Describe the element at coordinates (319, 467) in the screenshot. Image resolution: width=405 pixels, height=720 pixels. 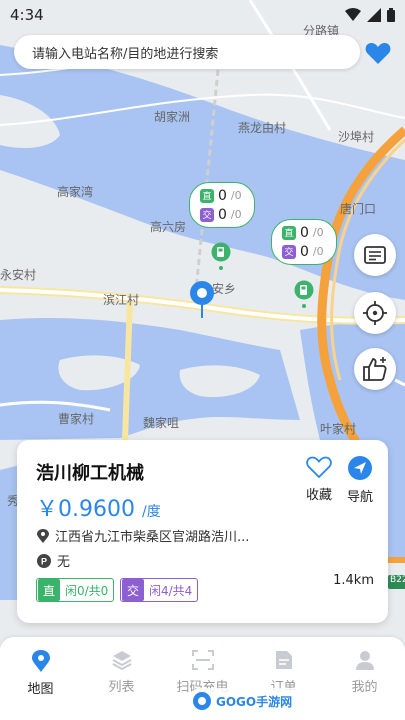
I see `heart-outline-icon` at that location.